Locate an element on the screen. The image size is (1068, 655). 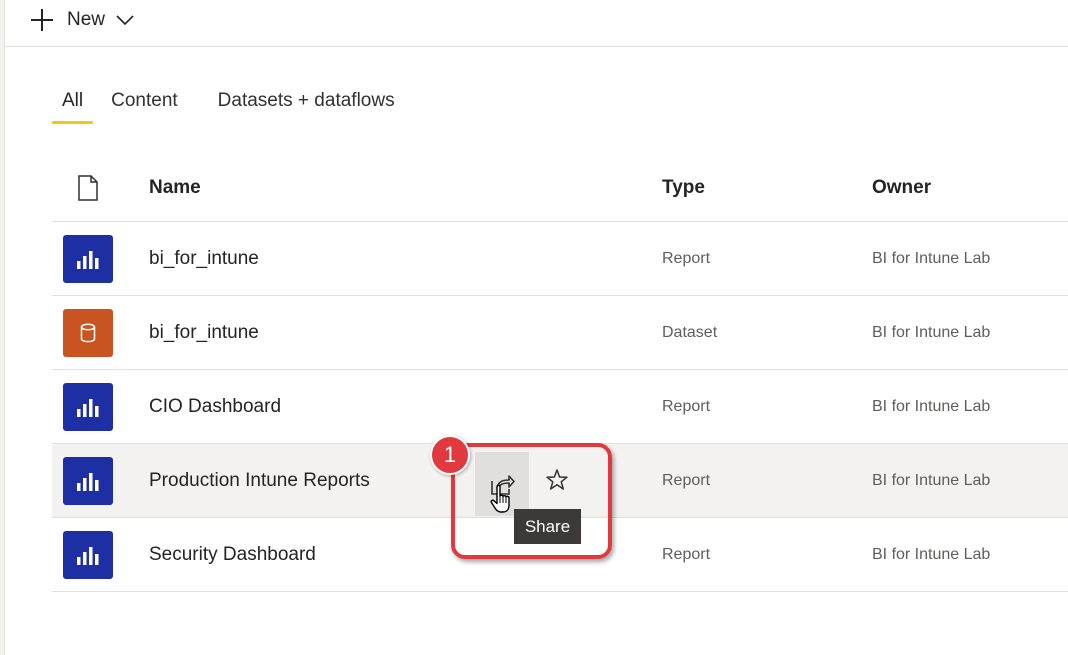
item-name-link: Security Dashboard is located at coordinates (232, 554).